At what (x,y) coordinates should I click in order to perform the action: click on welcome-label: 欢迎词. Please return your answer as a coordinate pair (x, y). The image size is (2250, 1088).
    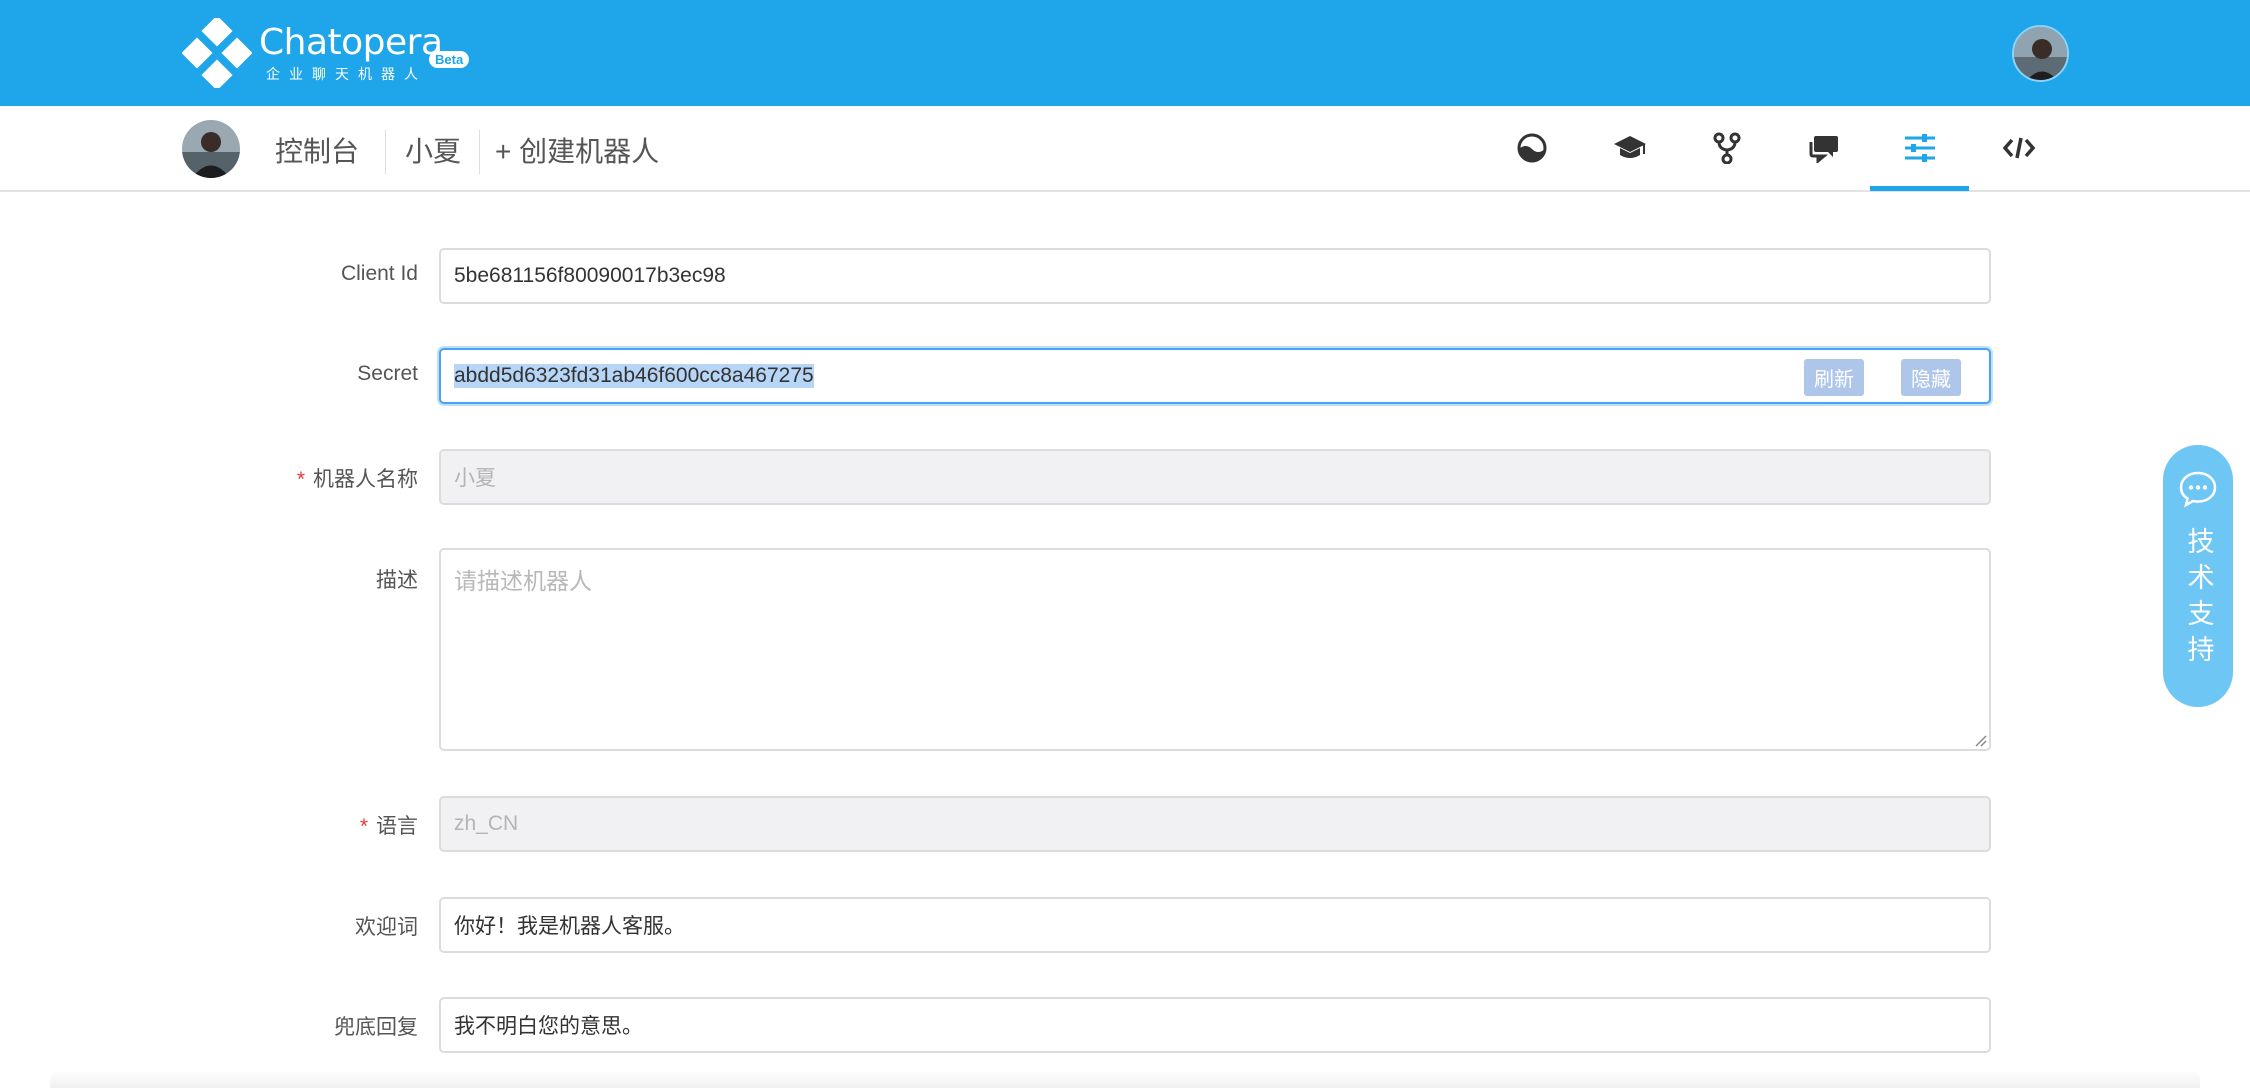
    Looking at the image, I should click on (386, 927).